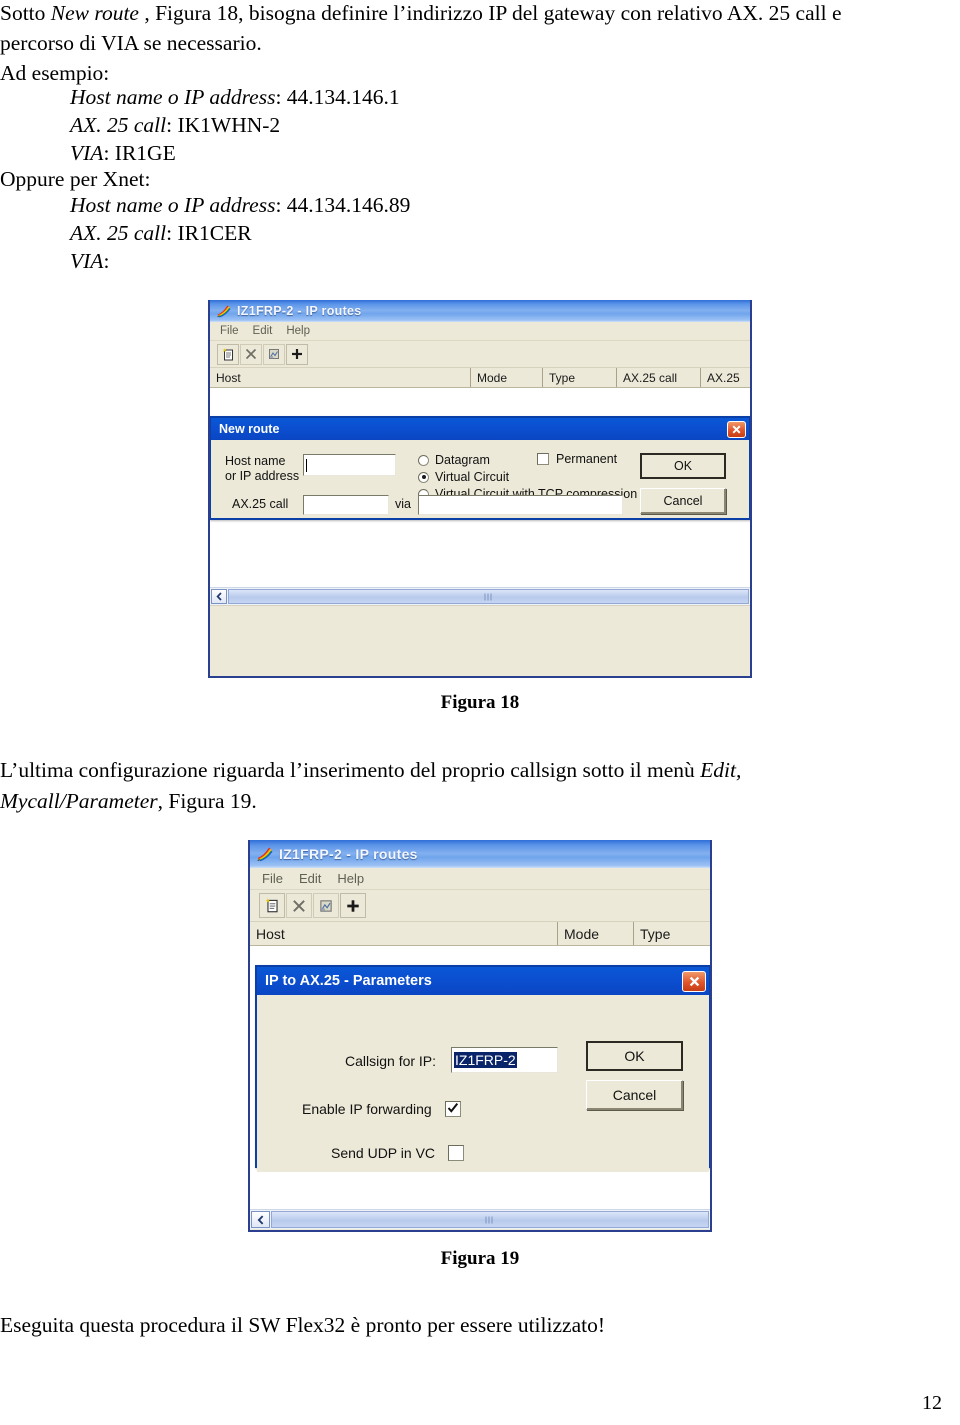  Describe the element at coordinates (126, 233) in the screenshot. I see `example2-call: AX. 25 call: IR1CER` at that location.